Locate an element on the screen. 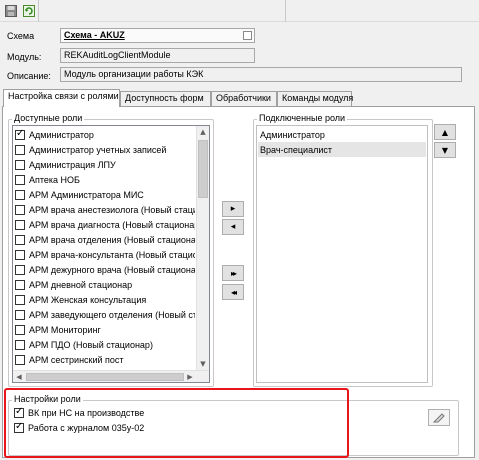 The height and width of the screenshot is (460, 479). edit-settings-button is located at coordinates (439, 417).